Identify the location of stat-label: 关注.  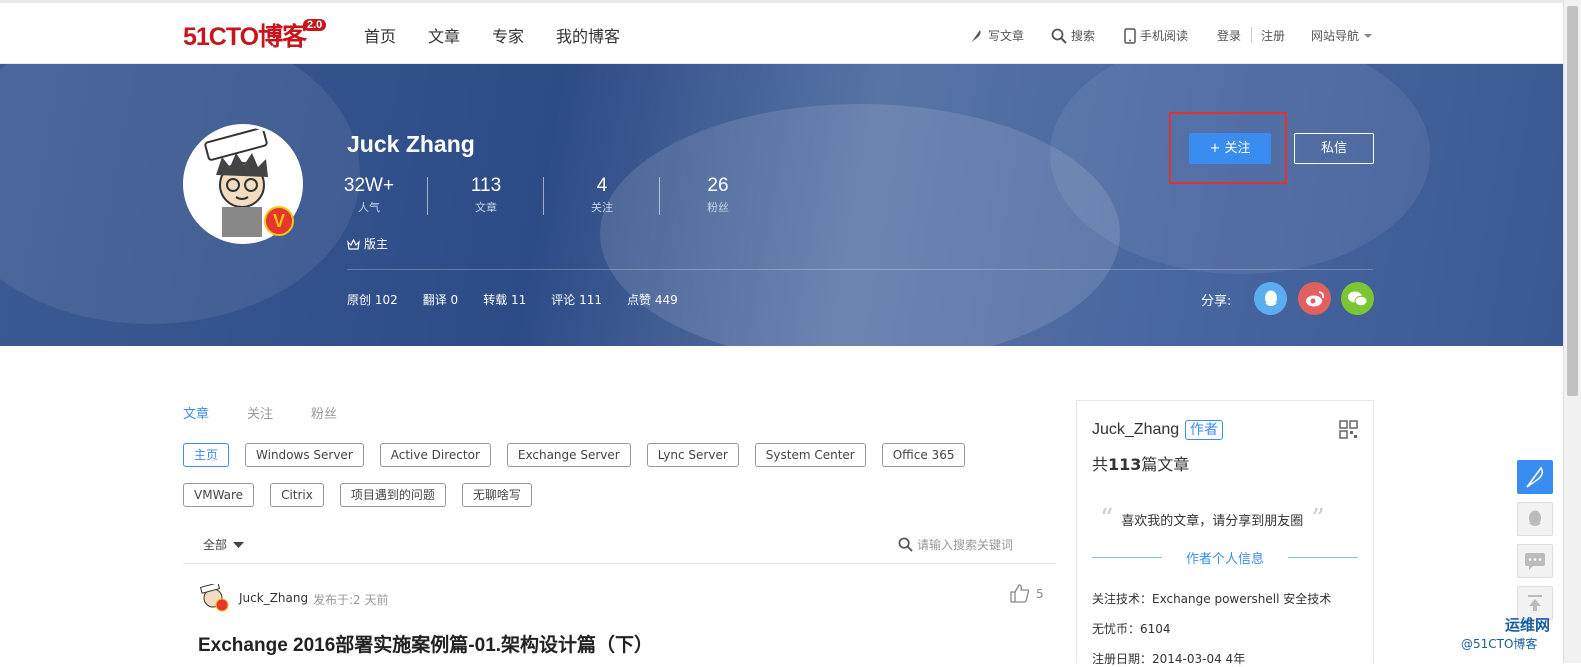
(602, 207).